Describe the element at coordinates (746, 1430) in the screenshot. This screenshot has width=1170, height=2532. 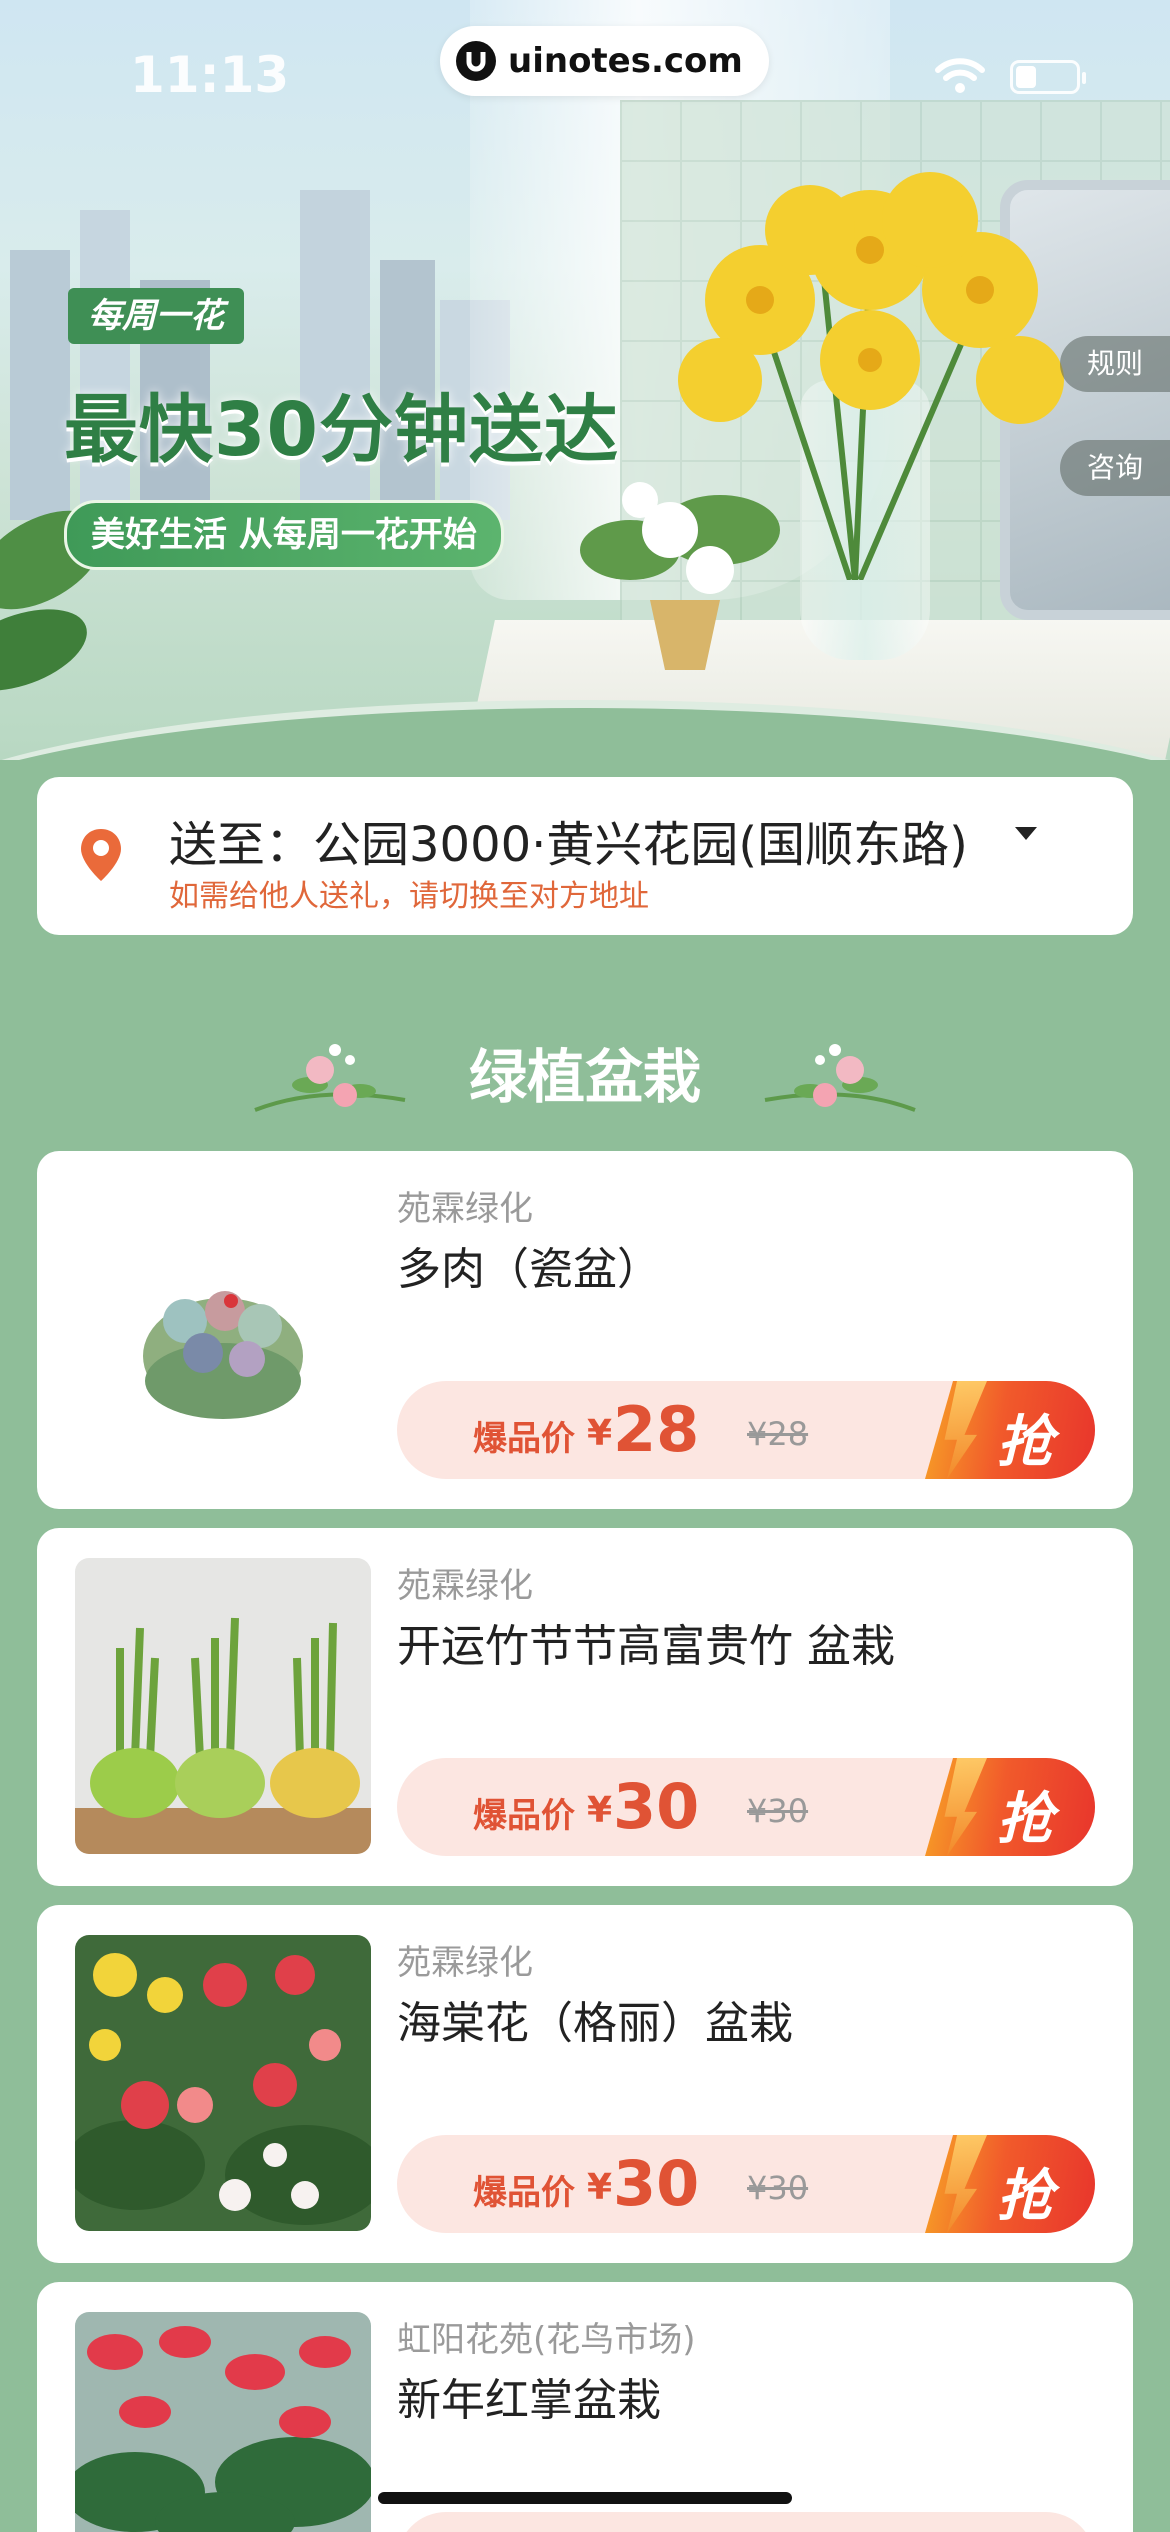
I see `price-bar: 爆品价 ¥ 28 ¥28 抢` at that location.